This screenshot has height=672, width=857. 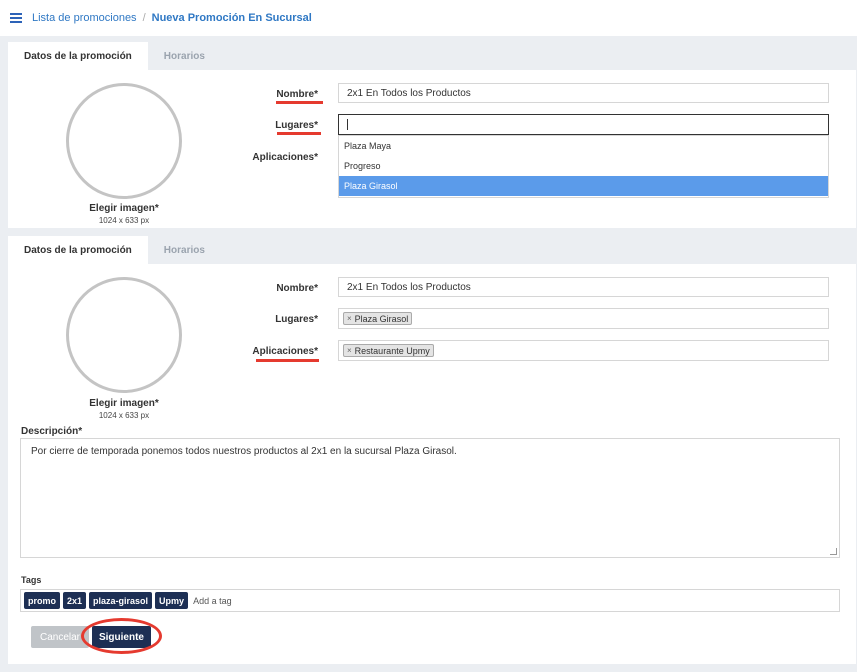 I want to click on tag-chip: Upmy, so click(x=172, y=600).